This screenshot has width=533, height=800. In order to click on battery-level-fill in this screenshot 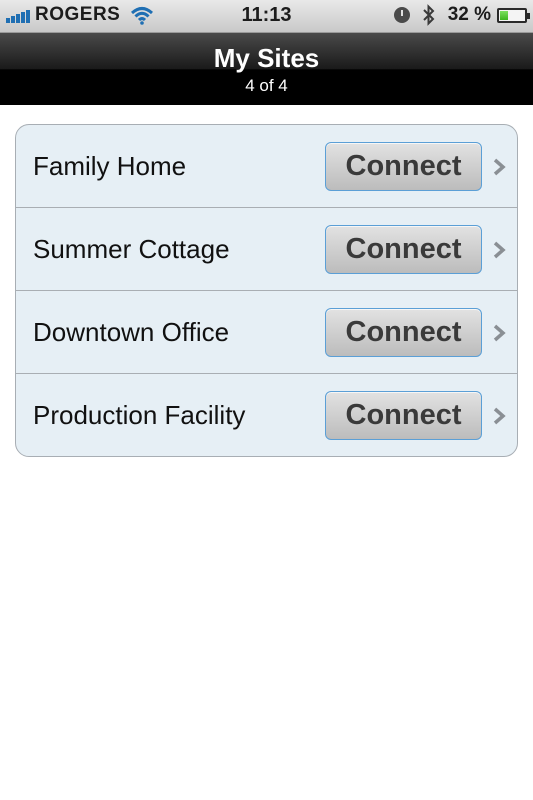, I will do `click(504, 15)`.